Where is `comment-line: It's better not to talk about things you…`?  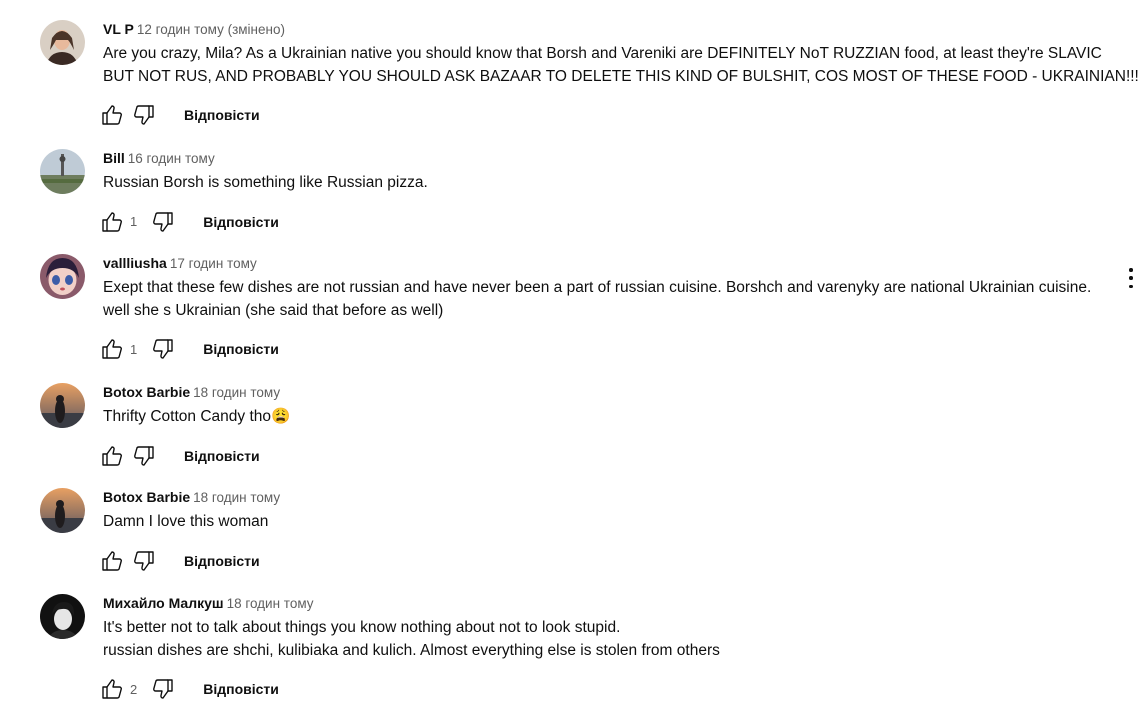
comment-line: It's better not to talk about things you… is located at coordinates (362, 627).